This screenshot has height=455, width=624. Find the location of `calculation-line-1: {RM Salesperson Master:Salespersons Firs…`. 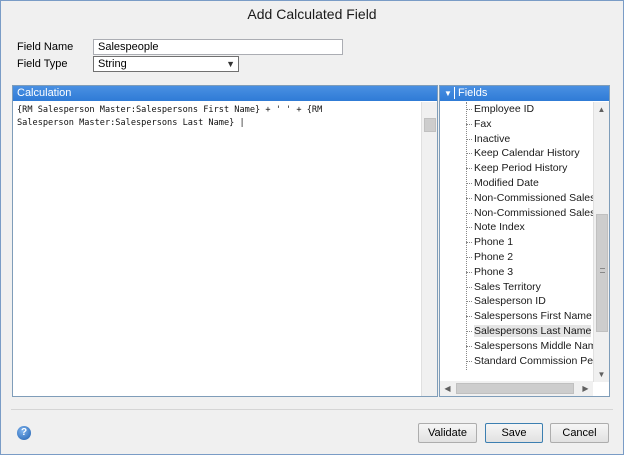

calculation-line-1: {RM Salesperson Master:Salespersons Firs… is located at coordinates (170, 110).